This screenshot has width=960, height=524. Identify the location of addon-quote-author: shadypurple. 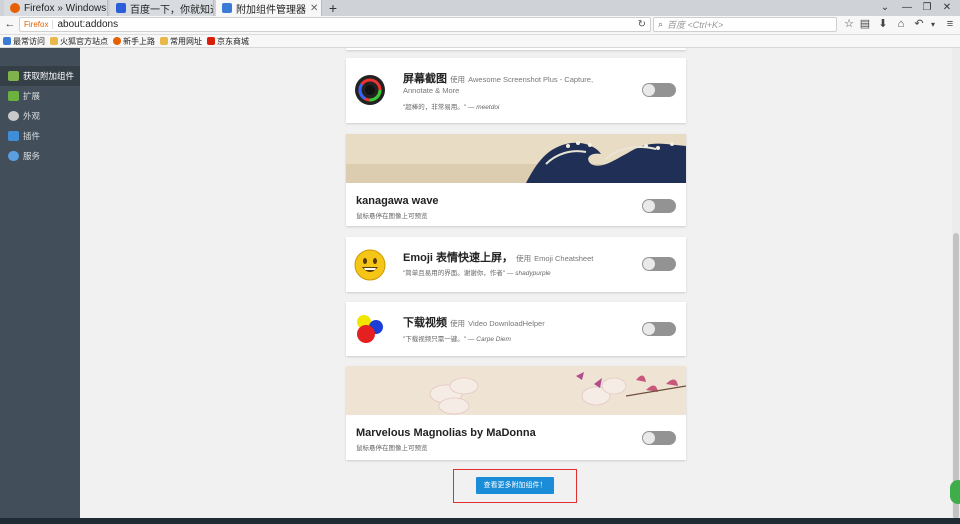
(533, 273).